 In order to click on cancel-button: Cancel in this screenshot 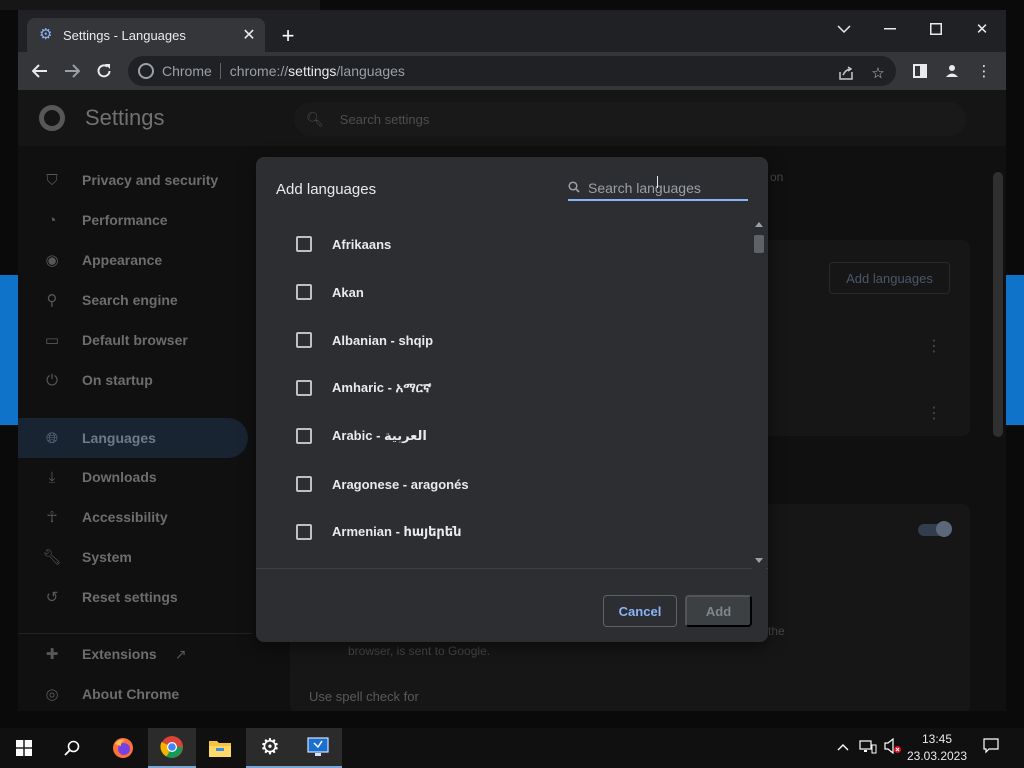, I will do `click(640, 611)`.